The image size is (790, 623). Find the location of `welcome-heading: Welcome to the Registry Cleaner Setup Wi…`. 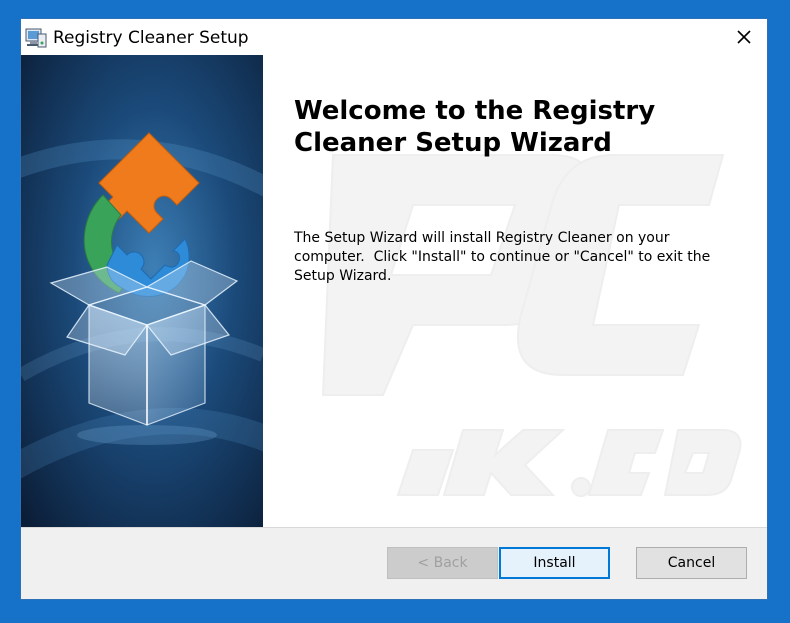

welcome-heading: Welcome to the Registry Cleaner Setup Wi… is located at coordinates (475, 127).